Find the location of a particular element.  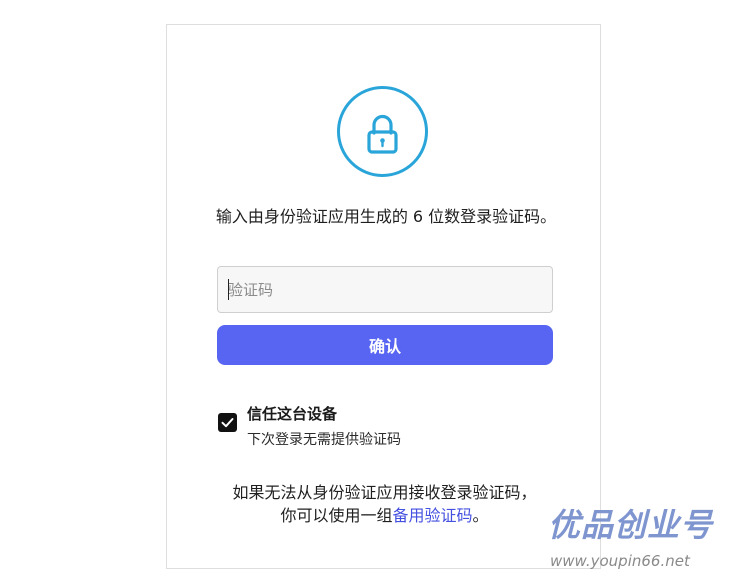

trust-device-subtitle: 下次登录无需提供验证码 is located at coordinates (324, 440).